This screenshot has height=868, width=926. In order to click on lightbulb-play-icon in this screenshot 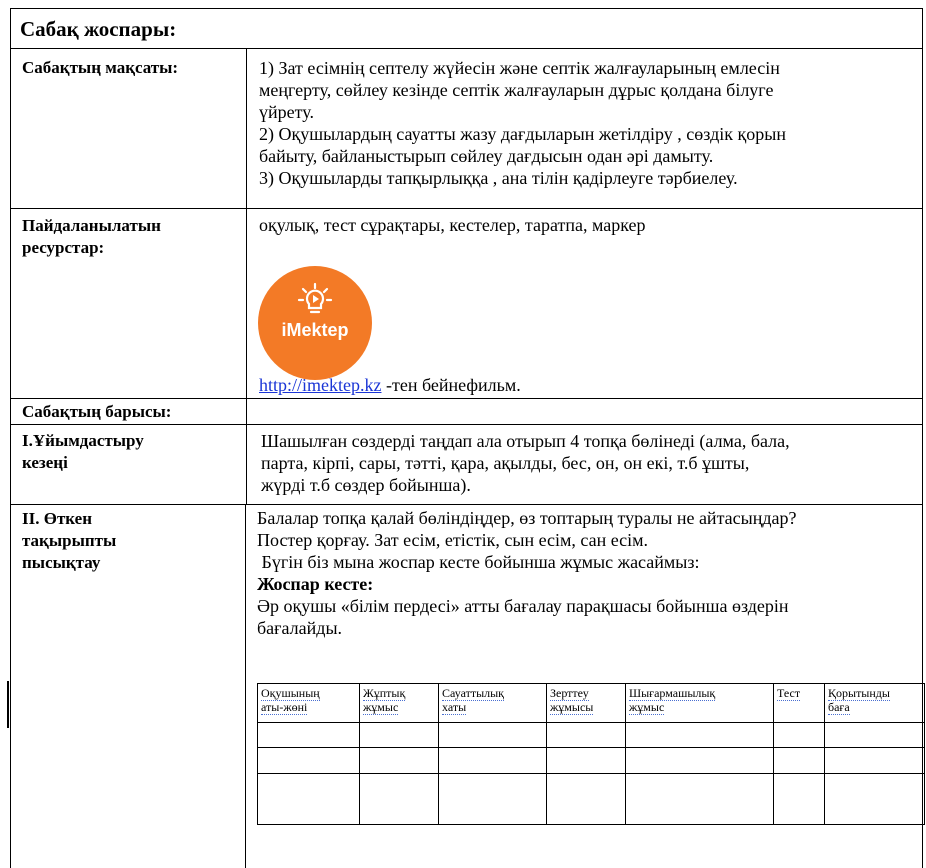, I will do `click(315, 298)`.